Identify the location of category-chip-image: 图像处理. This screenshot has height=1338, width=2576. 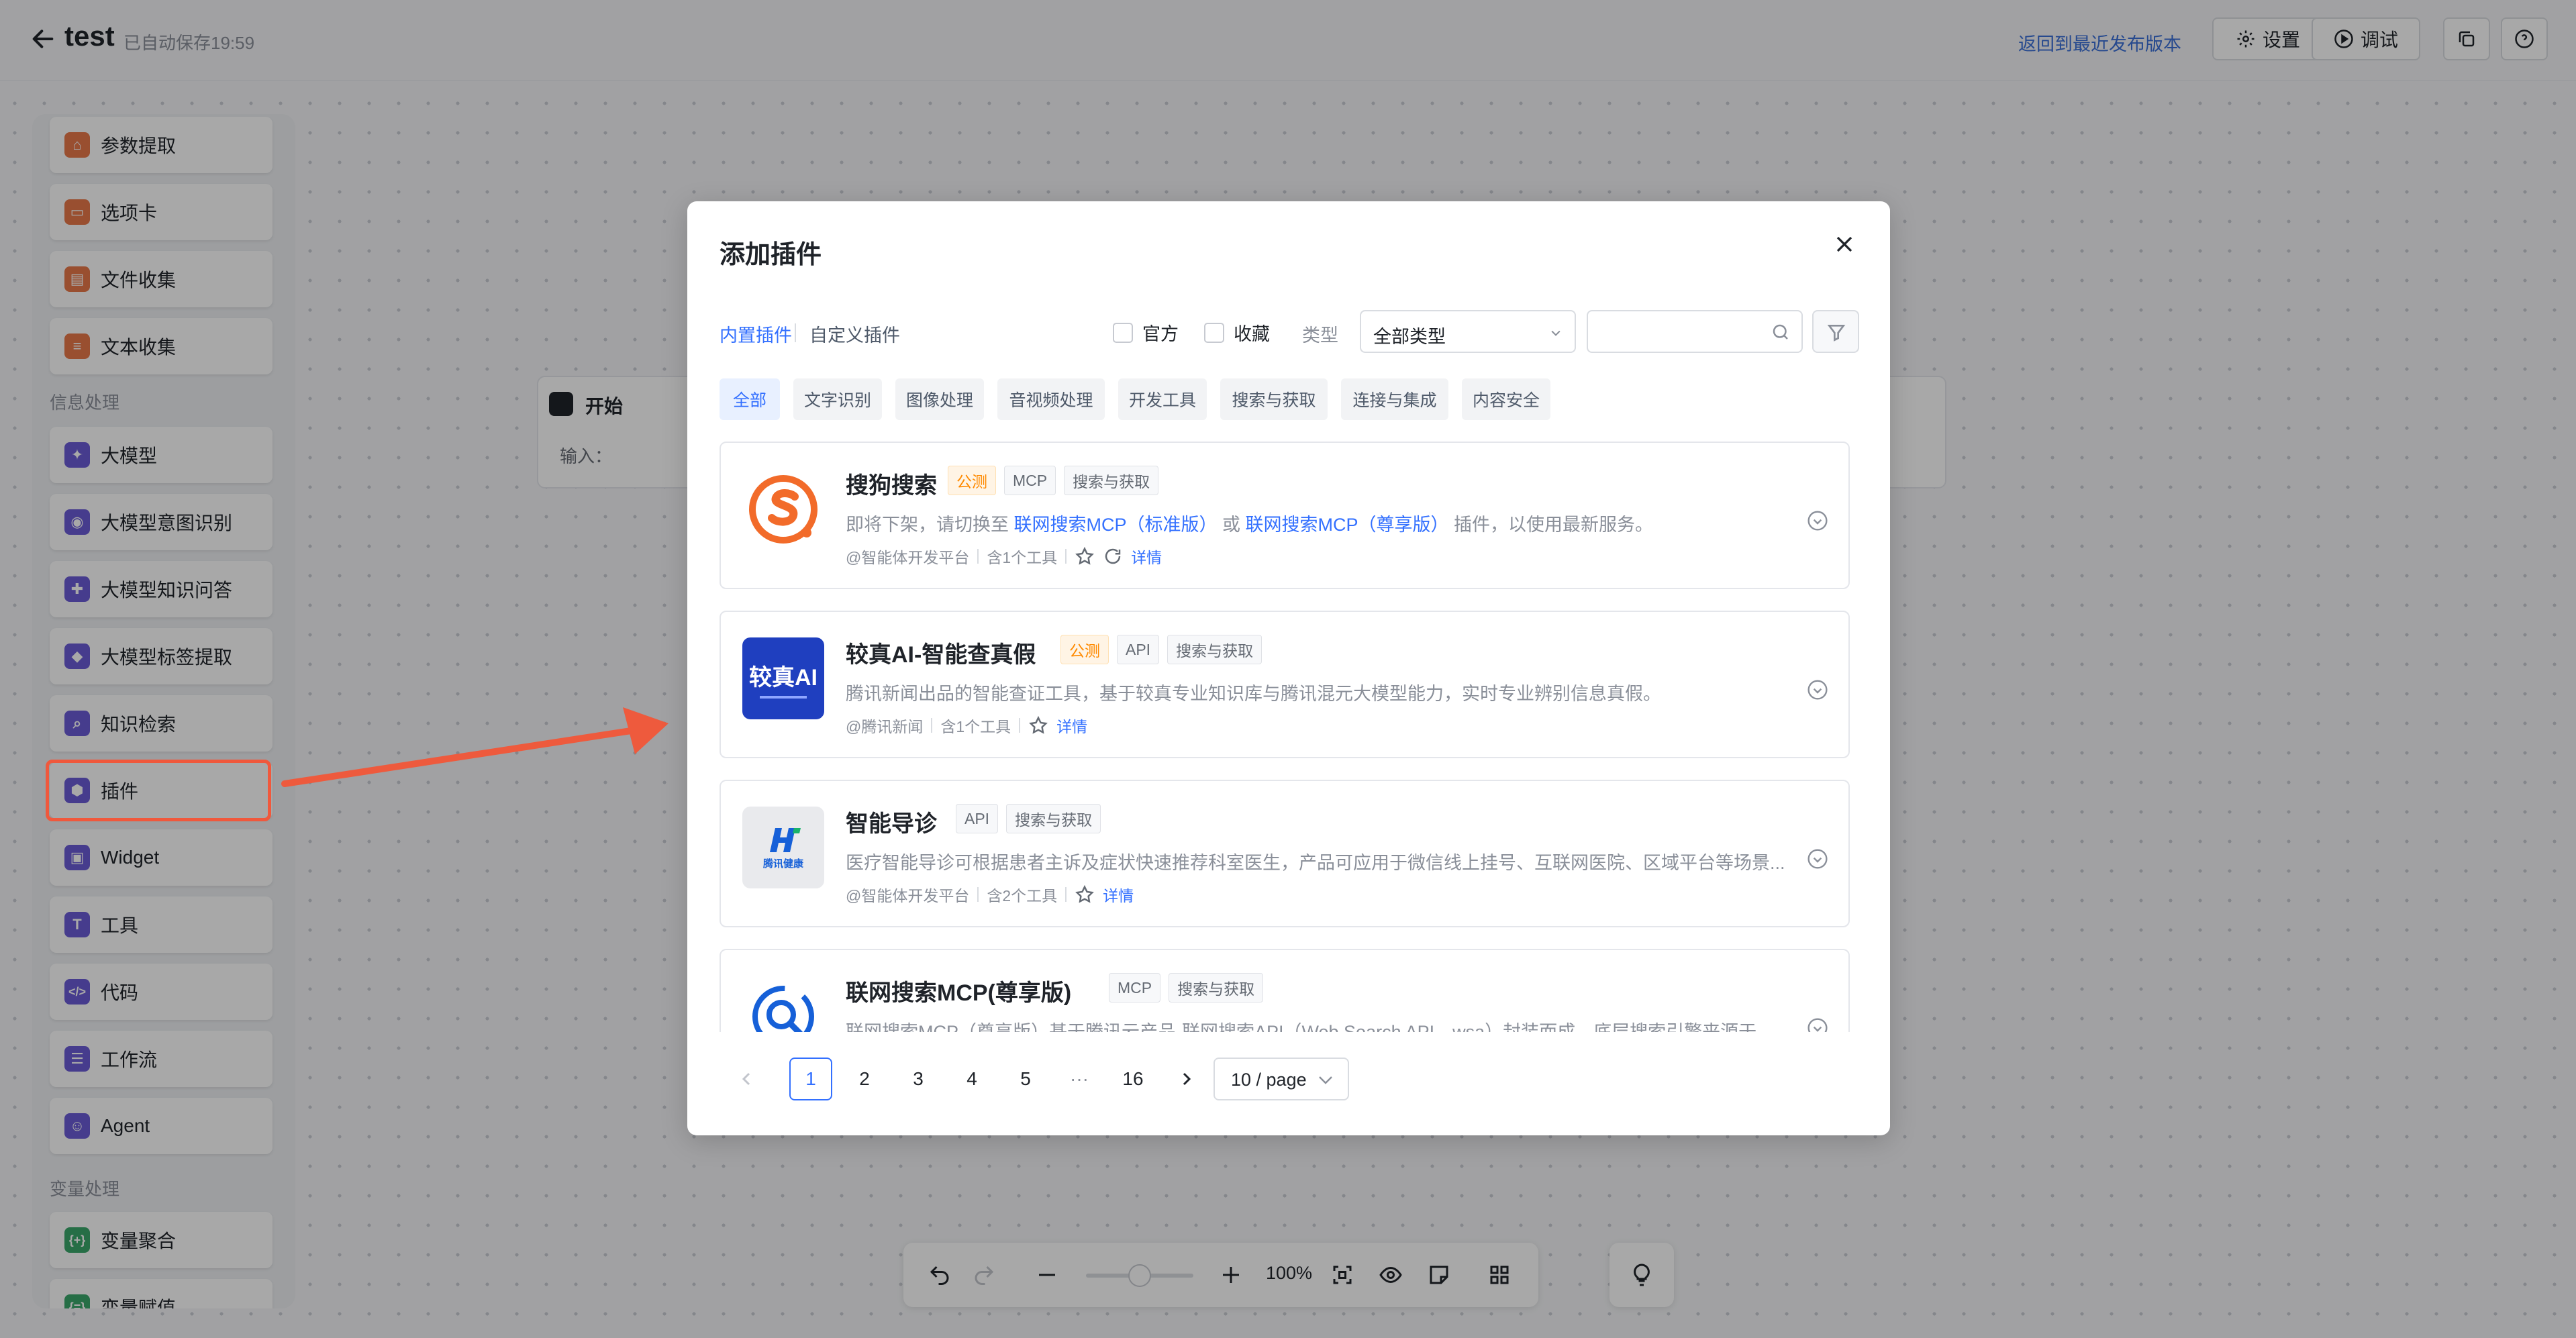
(939, 399).